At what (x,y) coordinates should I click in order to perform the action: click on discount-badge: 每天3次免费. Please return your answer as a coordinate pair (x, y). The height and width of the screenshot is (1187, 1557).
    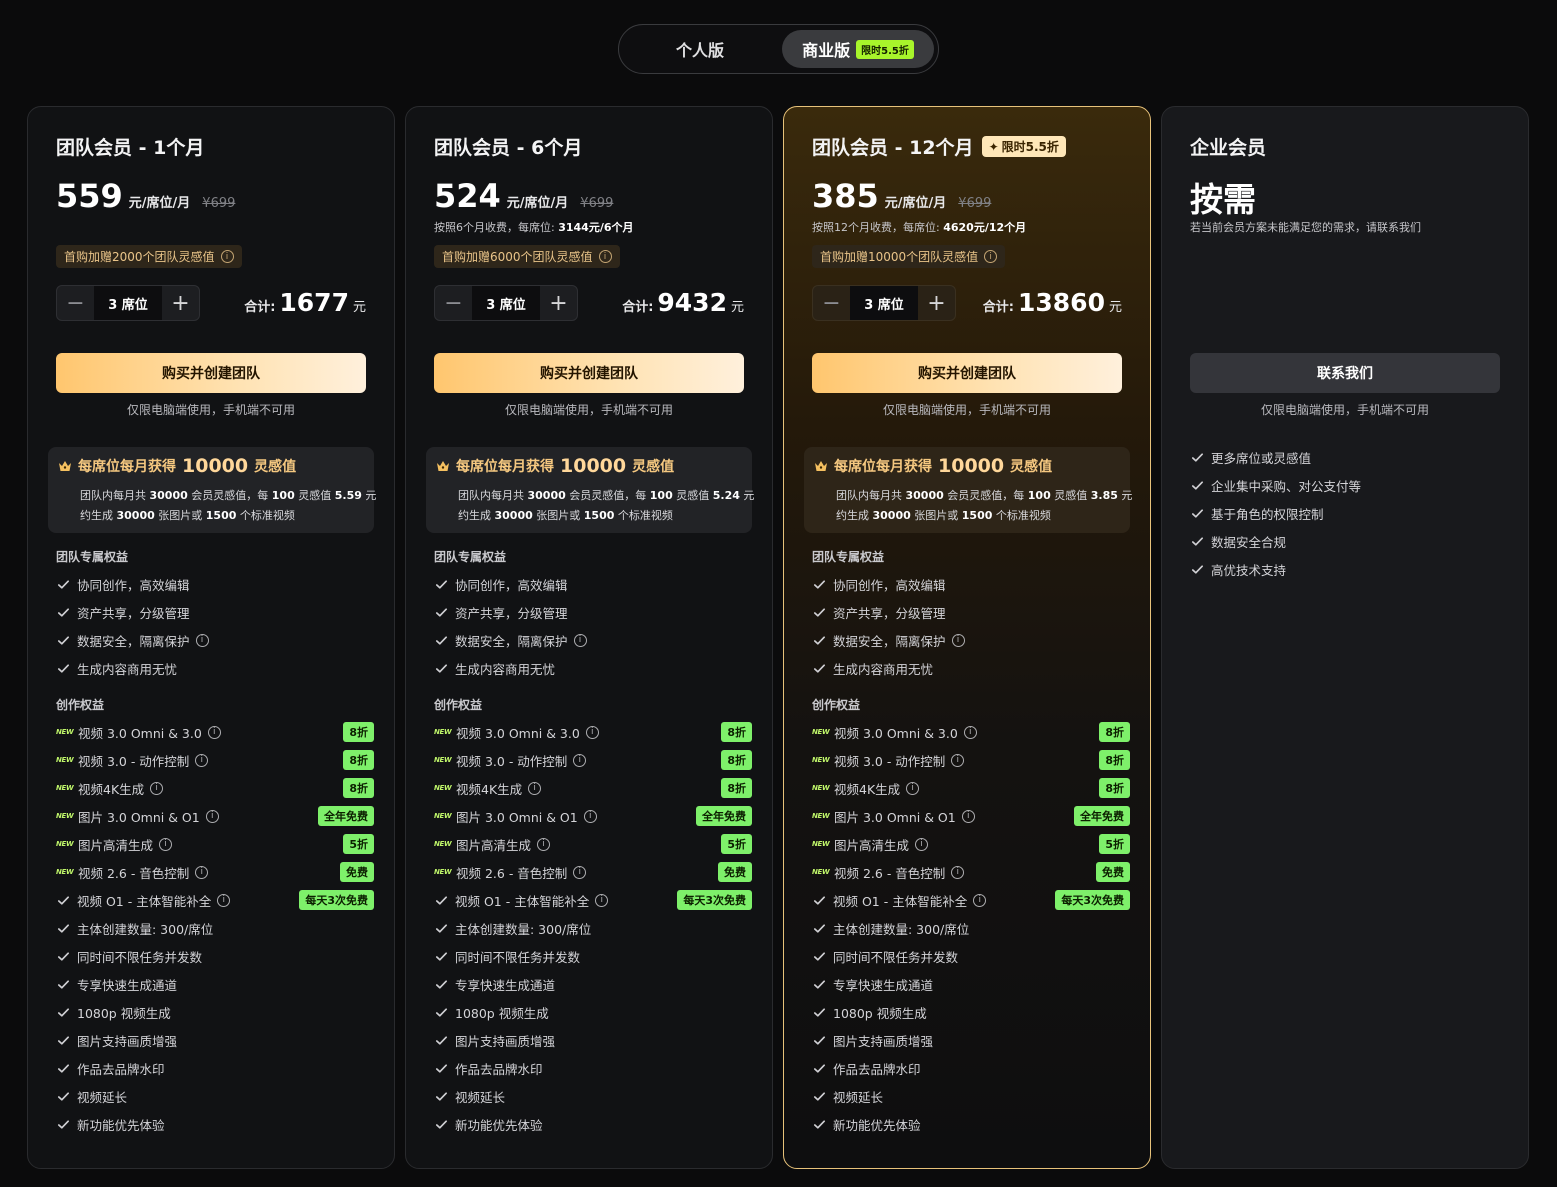
    Looking at the image, I should click on (336, 900).